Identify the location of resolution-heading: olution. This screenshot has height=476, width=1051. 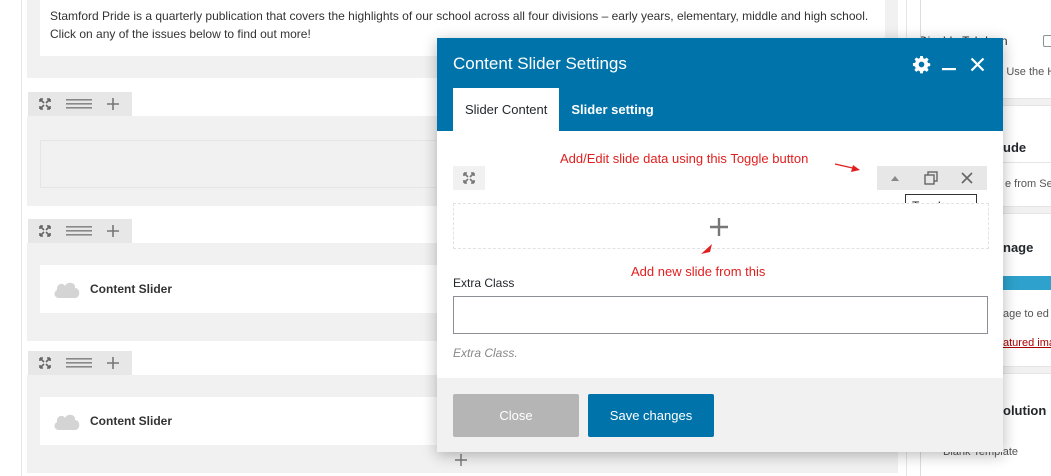
(1025, 410).